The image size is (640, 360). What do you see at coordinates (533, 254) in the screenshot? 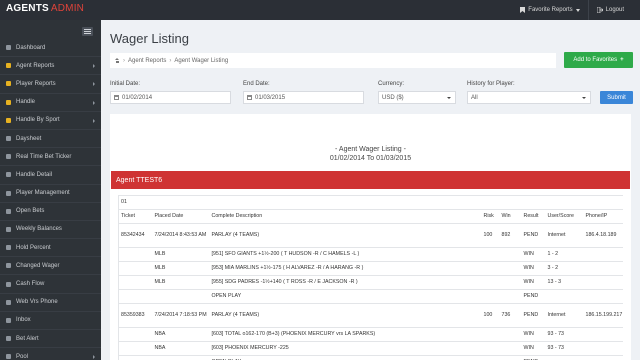
I see `cell-result: WIN` at bounding box center [533, 254].